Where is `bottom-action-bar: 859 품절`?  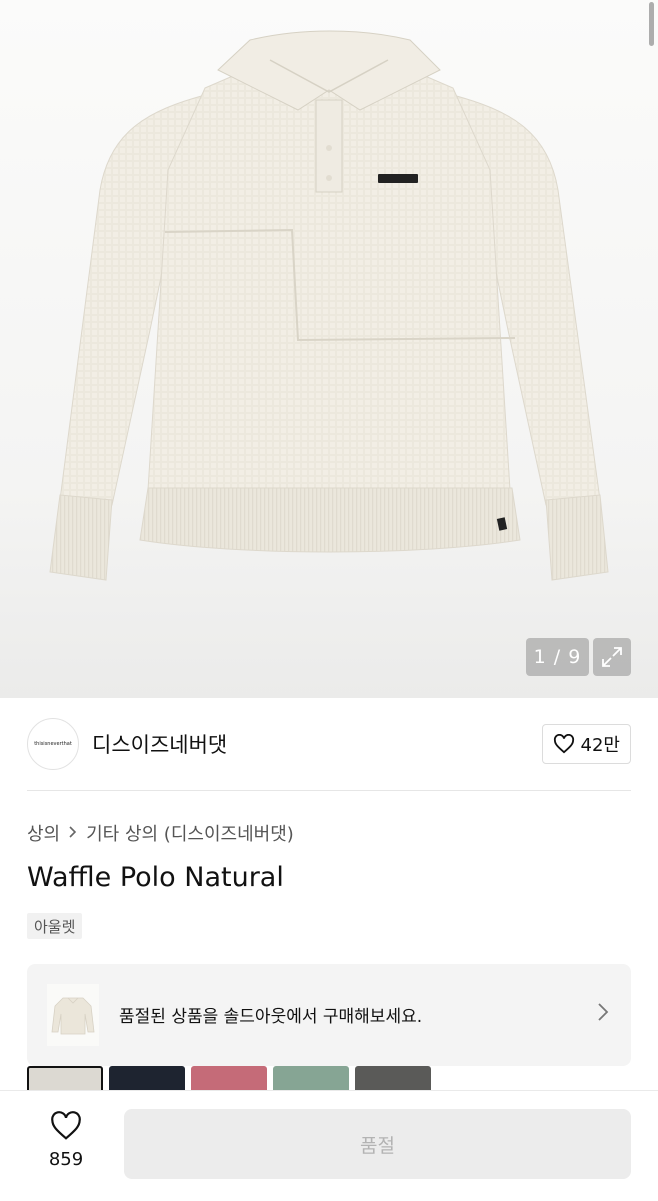
bottom-action-bar: 859 품절 is located at coordinates (329, 1145).